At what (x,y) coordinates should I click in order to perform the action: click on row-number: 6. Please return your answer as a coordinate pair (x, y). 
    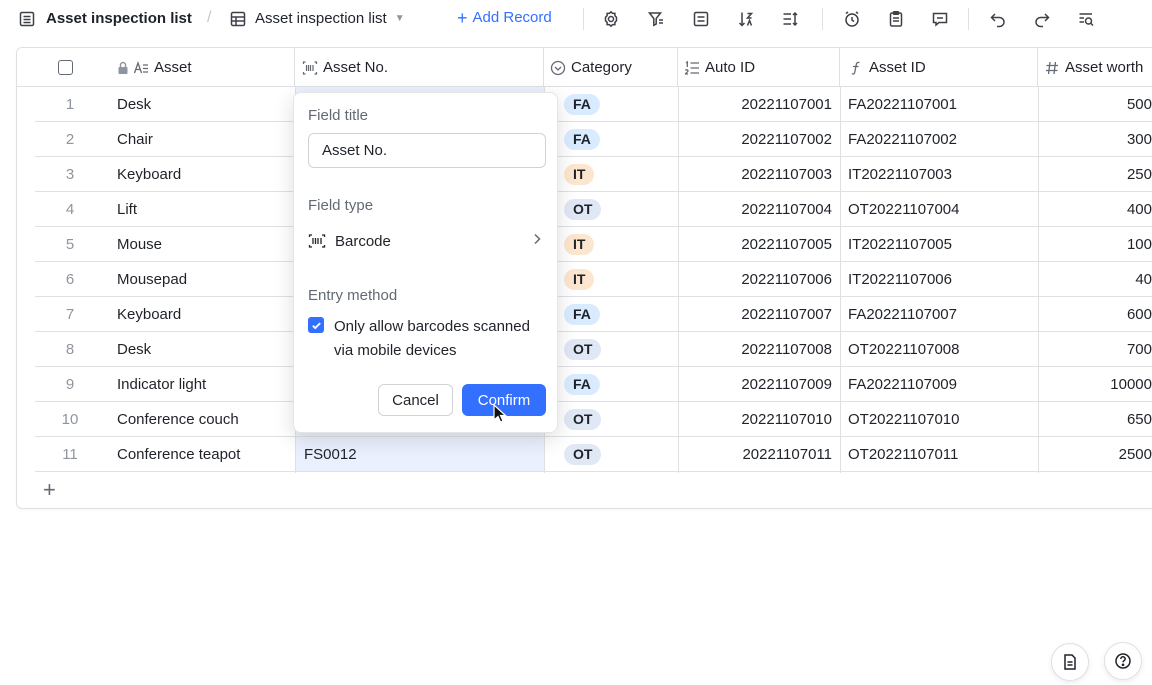
    Looking at the image, I should click on (70, 279).